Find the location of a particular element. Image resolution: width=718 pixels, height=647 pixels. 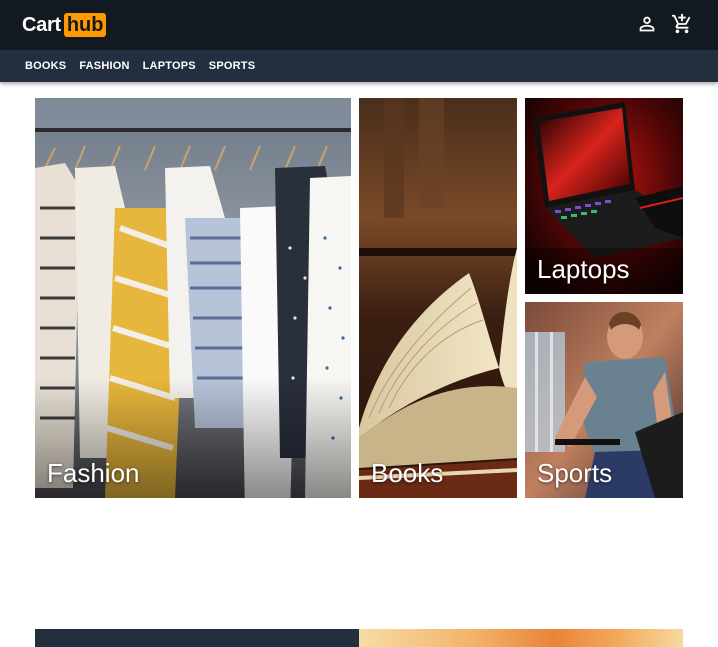

category-label-books: Books is located at coordinates (407, 473).